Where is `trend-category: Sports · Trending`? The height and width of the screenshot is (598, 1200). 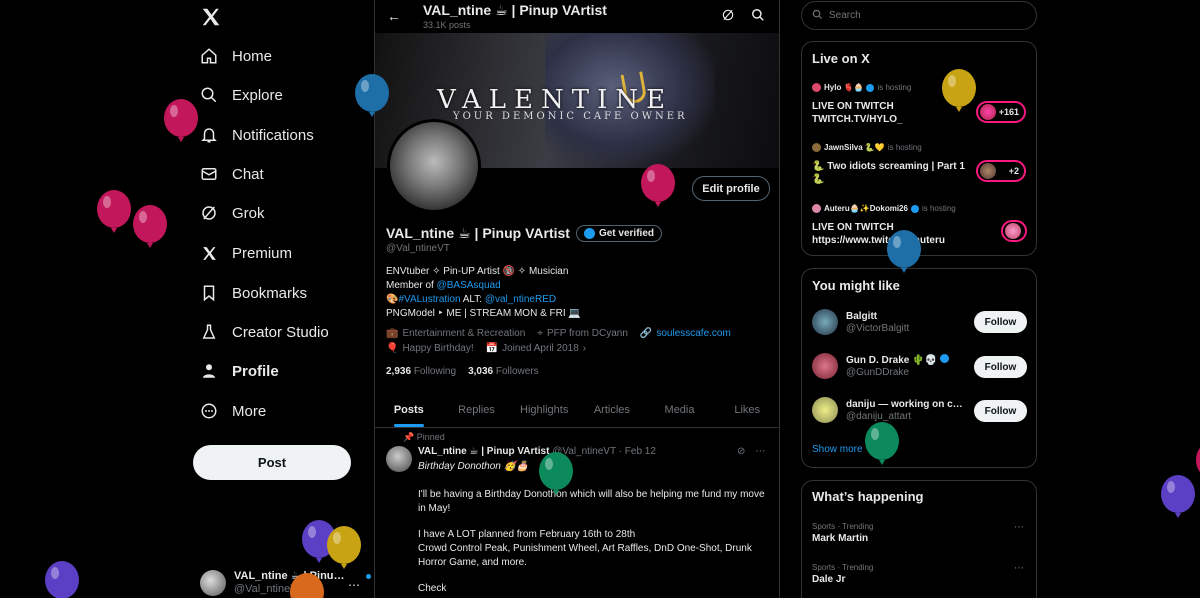 trend-category: Sports · Trending is located at coordinates (843, 567).